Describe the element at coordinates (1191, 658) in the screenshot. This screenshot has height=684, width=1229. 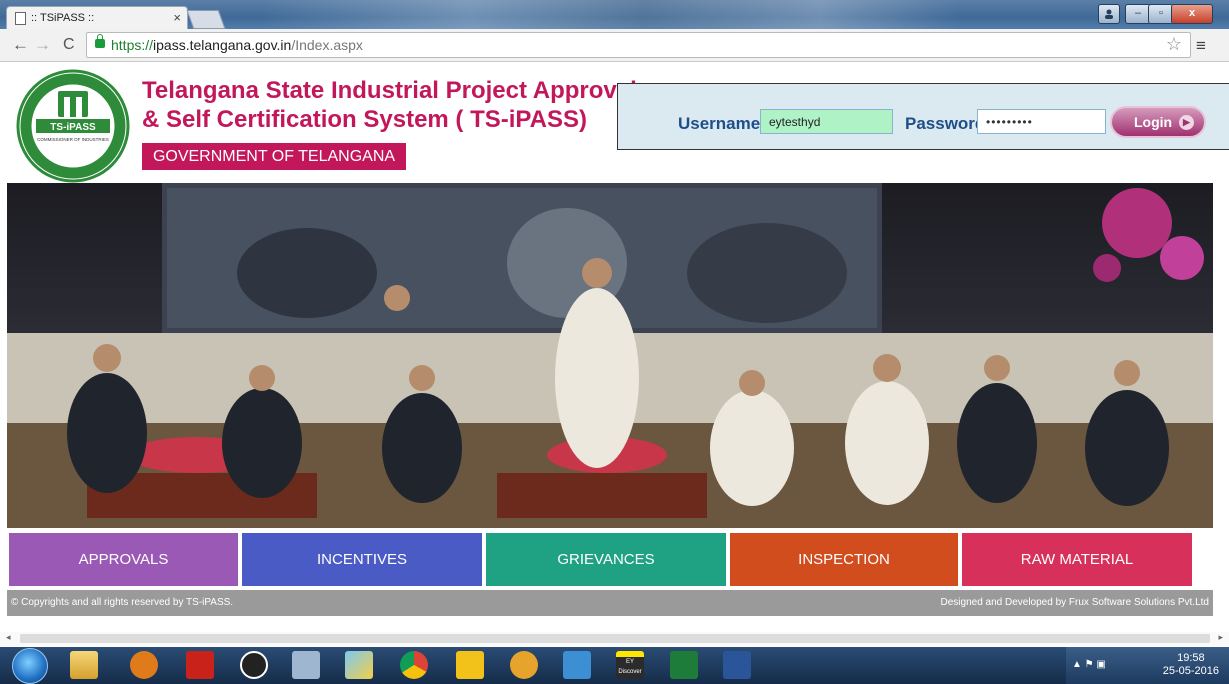
I see `clock-time: 19:58` at that location.